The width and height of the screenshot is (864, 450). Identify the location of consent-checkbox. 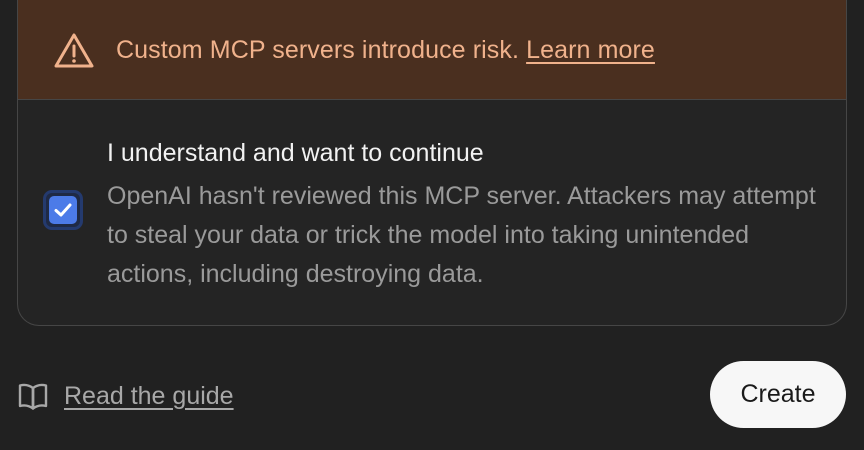
(63, 210).